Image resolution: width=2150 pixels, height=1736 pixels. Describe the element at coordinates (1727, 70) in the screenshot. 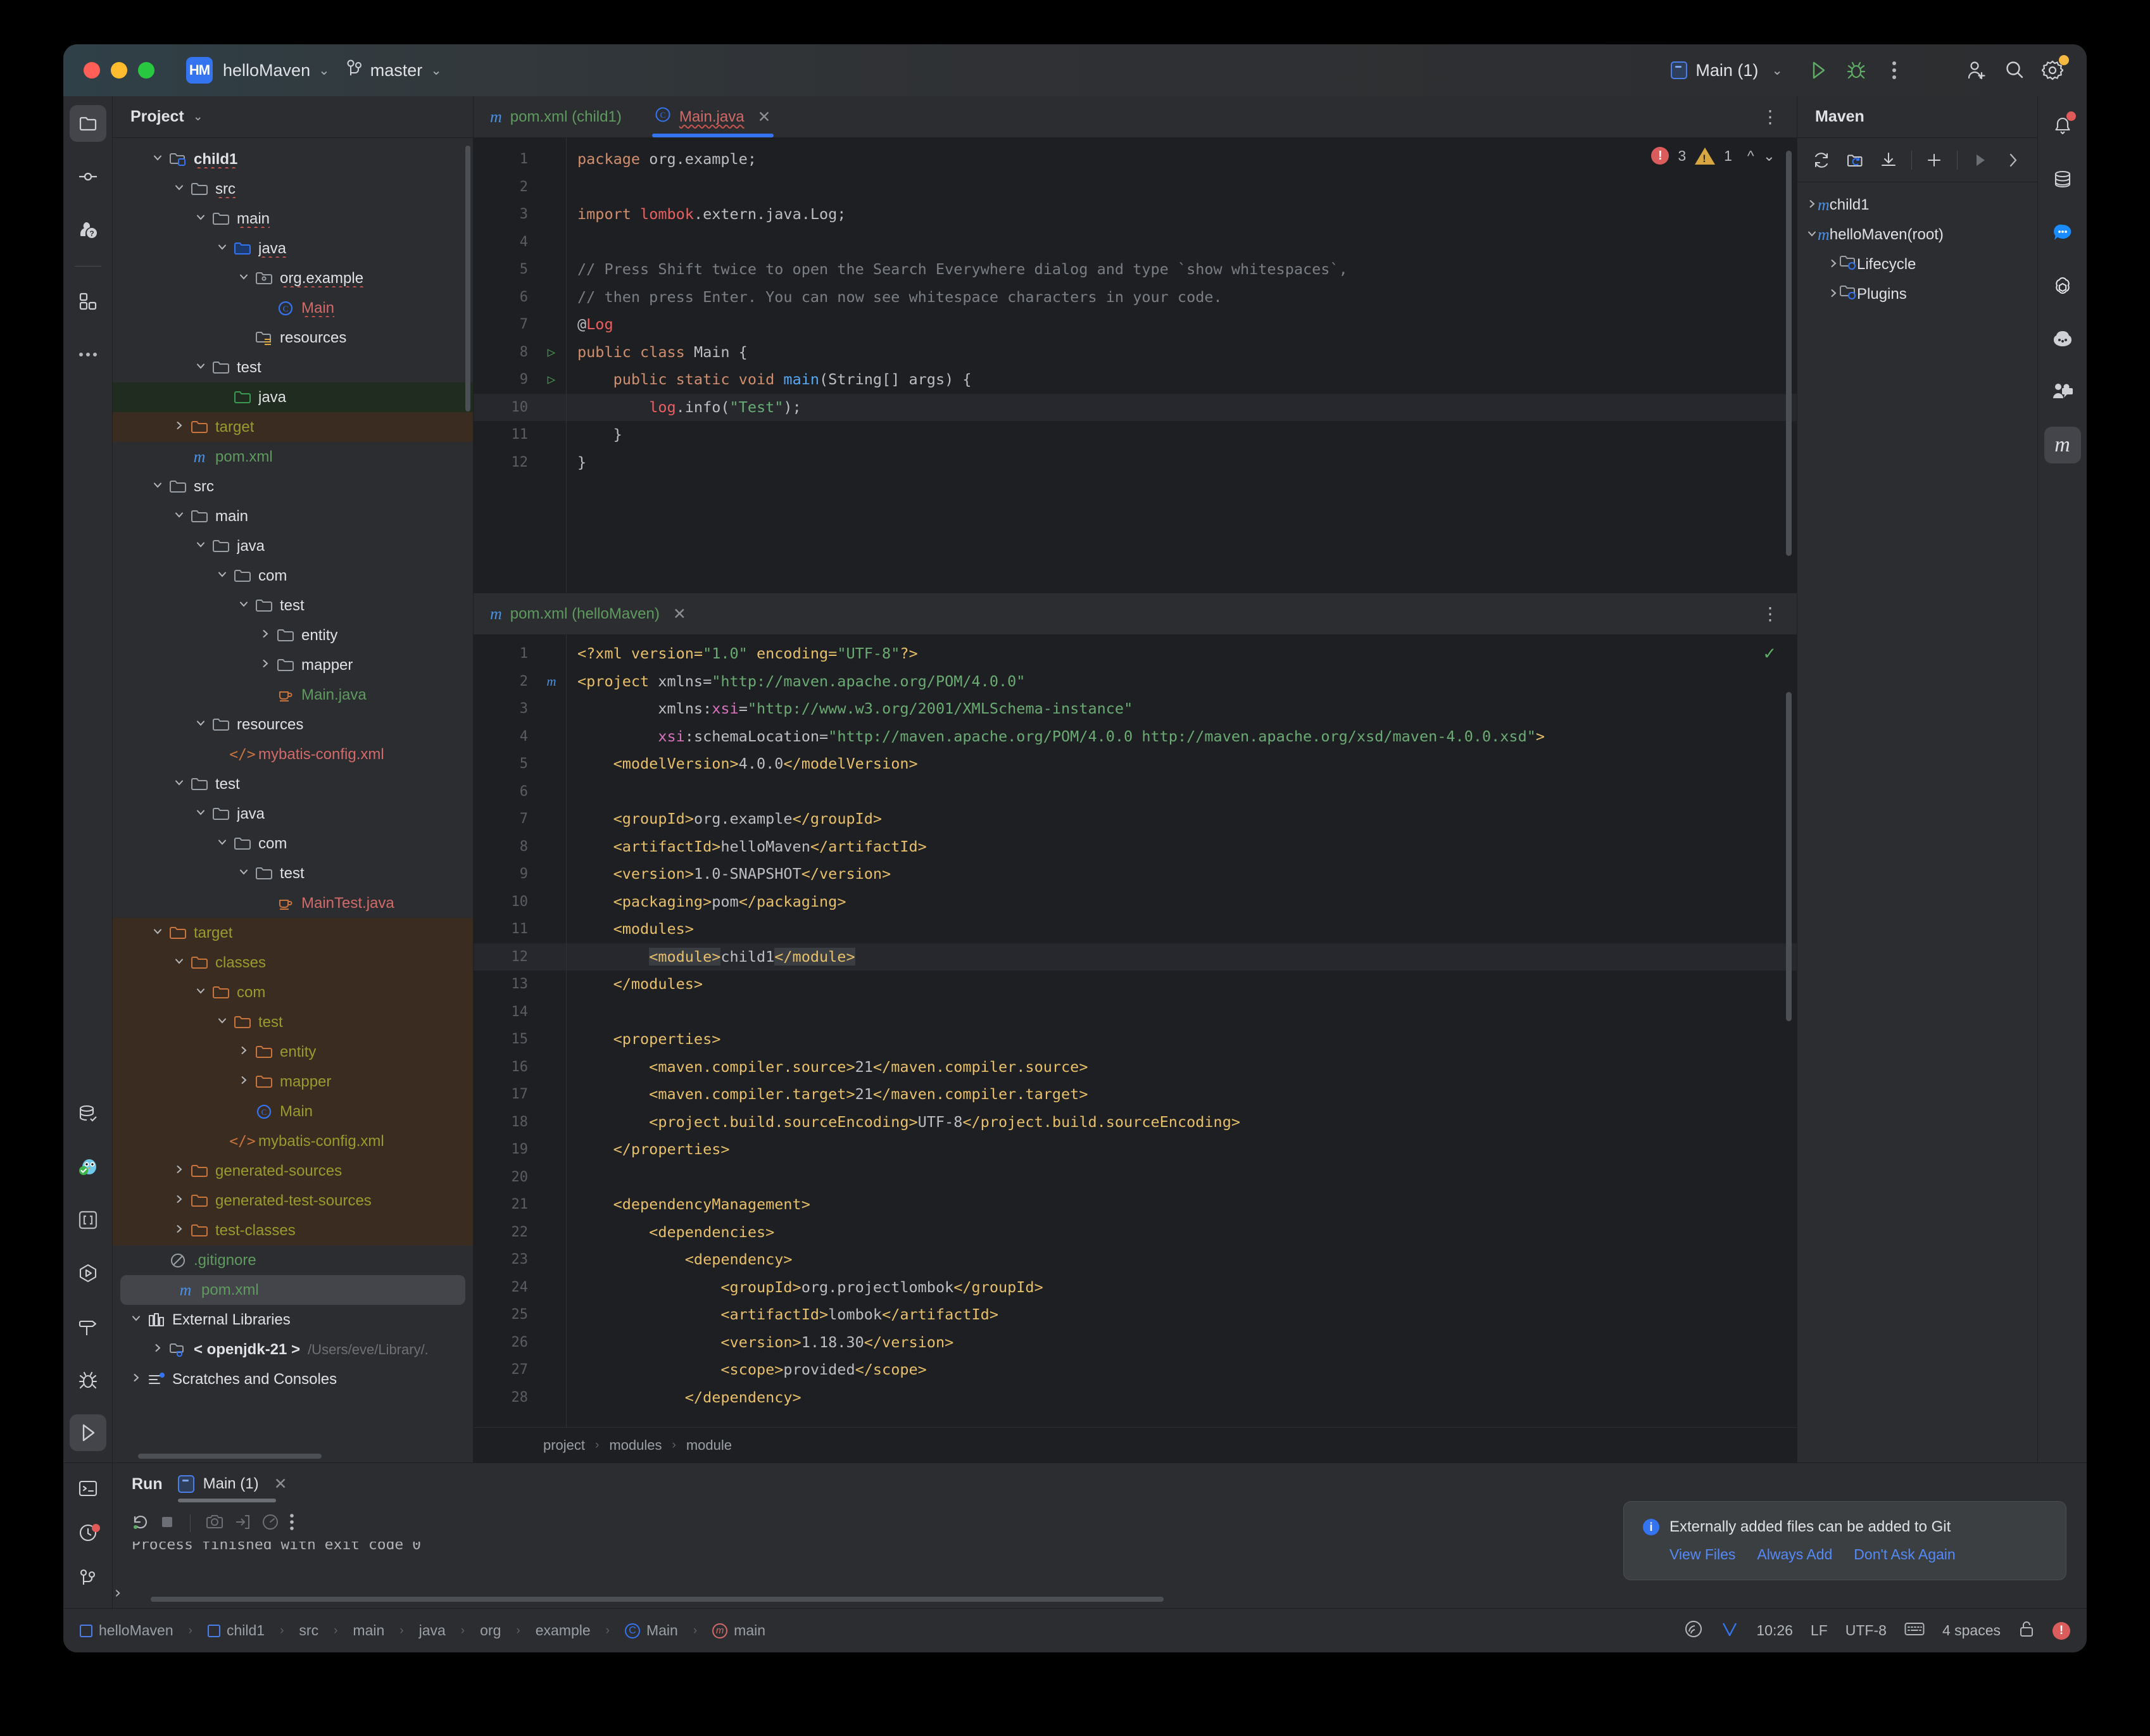

I see `run-configuration-selector: Main (1) ⌄` at that location.